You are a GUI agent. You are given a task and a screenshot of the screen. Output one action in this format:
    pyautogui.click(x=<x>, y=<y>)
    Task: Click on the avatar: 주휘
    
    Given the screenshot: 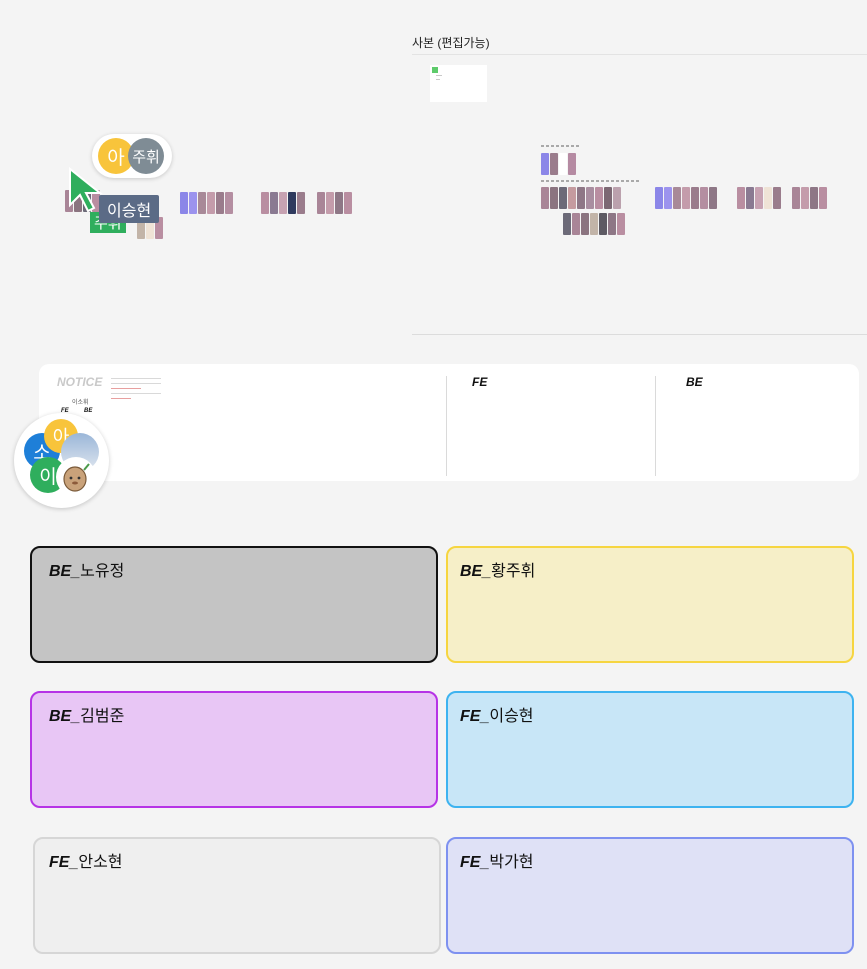 What is the action you would take?
    pyautogui.click(x=146, y=156)
    